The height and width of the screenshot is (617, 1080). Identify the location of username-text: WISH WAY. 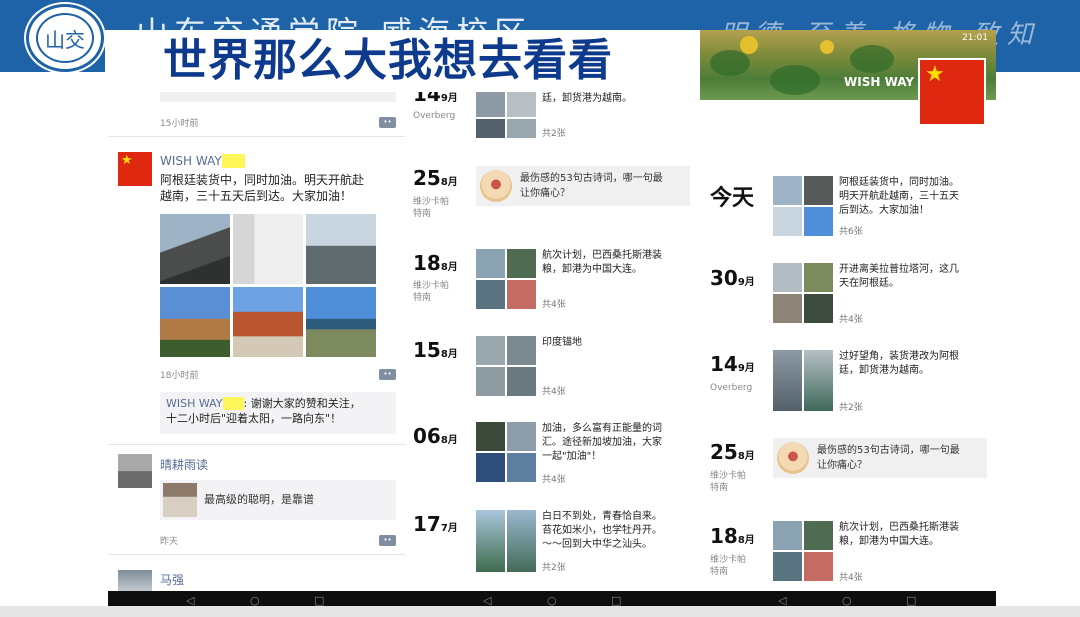
(191, 161).